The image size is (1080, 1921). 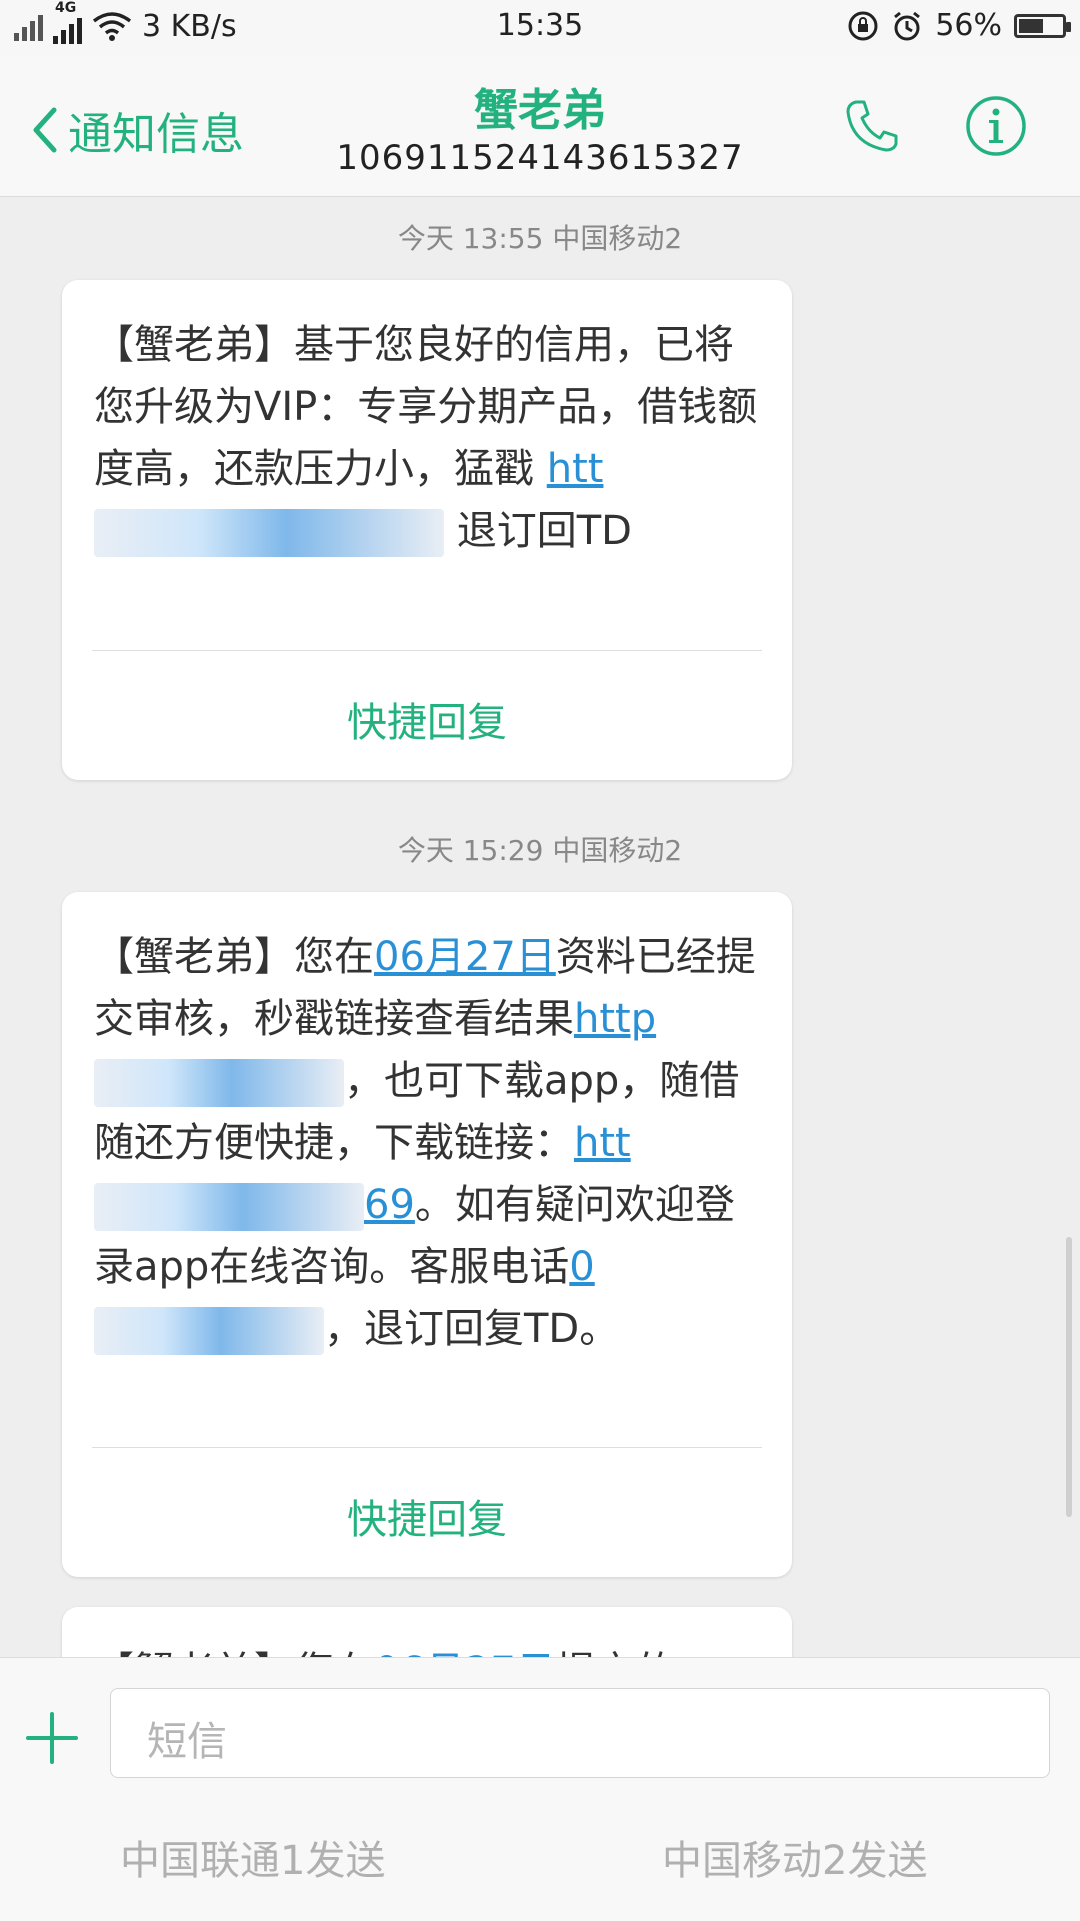 I want to click on send-sim2-button: 中国移动2发送, so click(x=794, y=1857).